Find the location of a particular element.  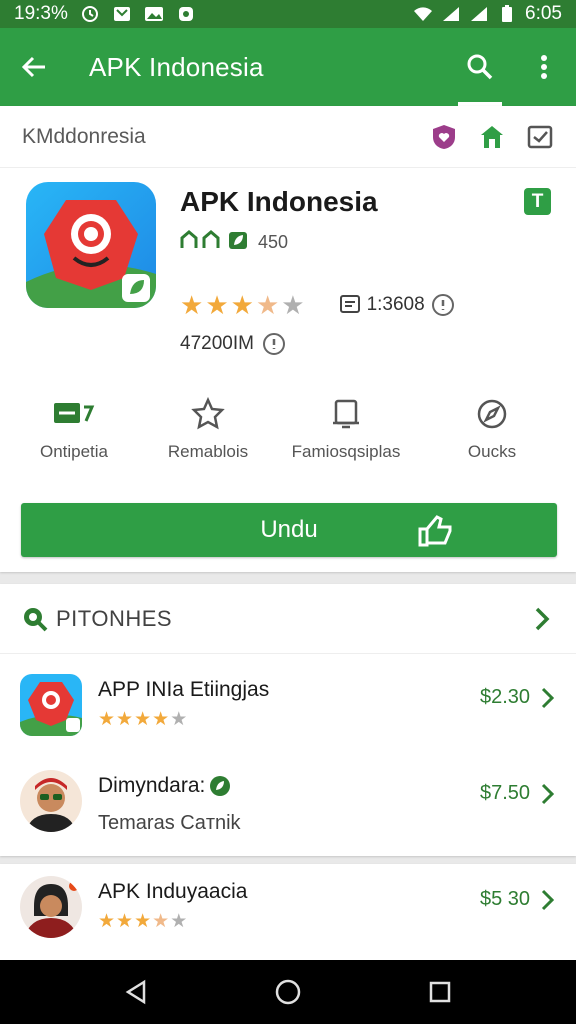

search-button is located at coordinates (480, 67).